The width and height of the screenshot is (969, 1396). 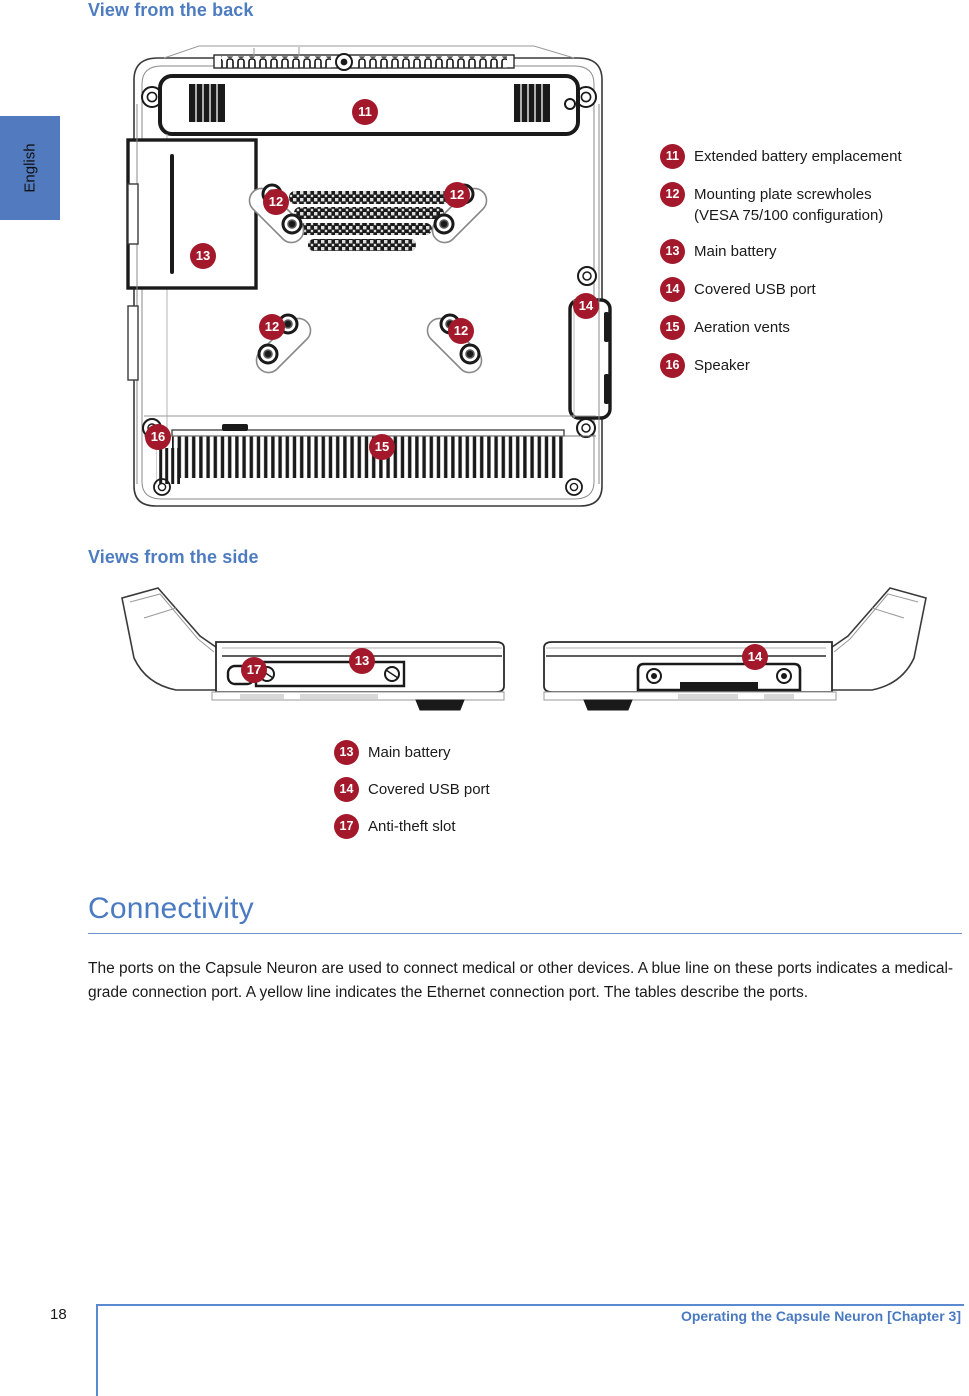 What do you see at coordinates (484, 826) in the screenshot?
I see `legend-item: 17 Anti-theft slot` at bounding box center [484, 826].